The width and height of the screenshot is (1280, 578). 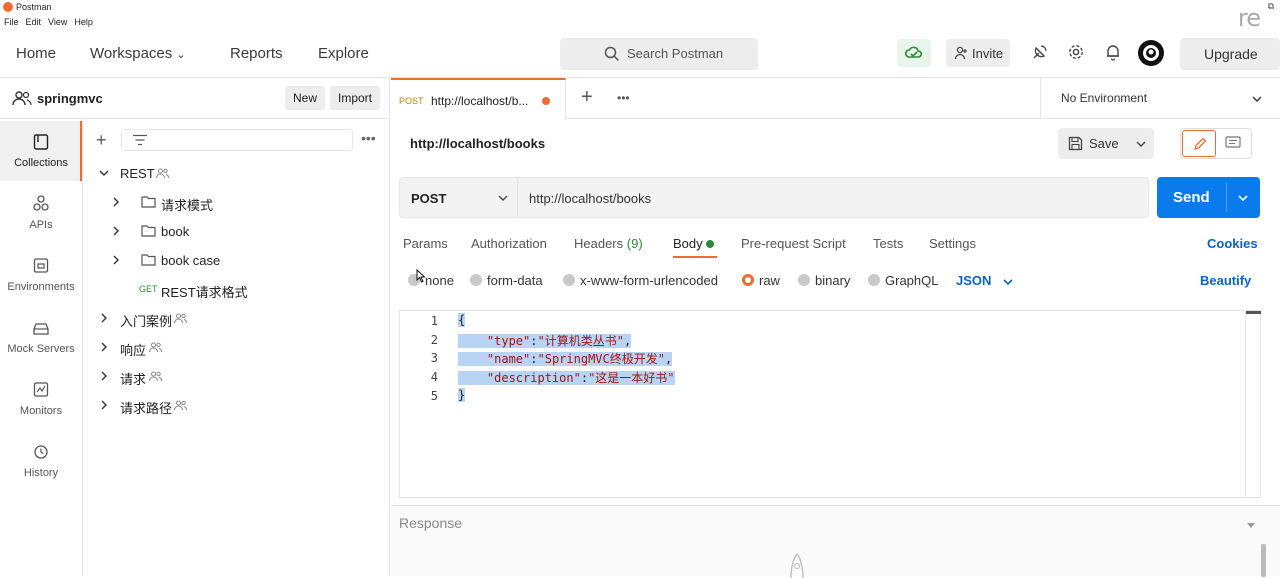 I want to click on collection-label: 请求, so click(x=133, y=379).